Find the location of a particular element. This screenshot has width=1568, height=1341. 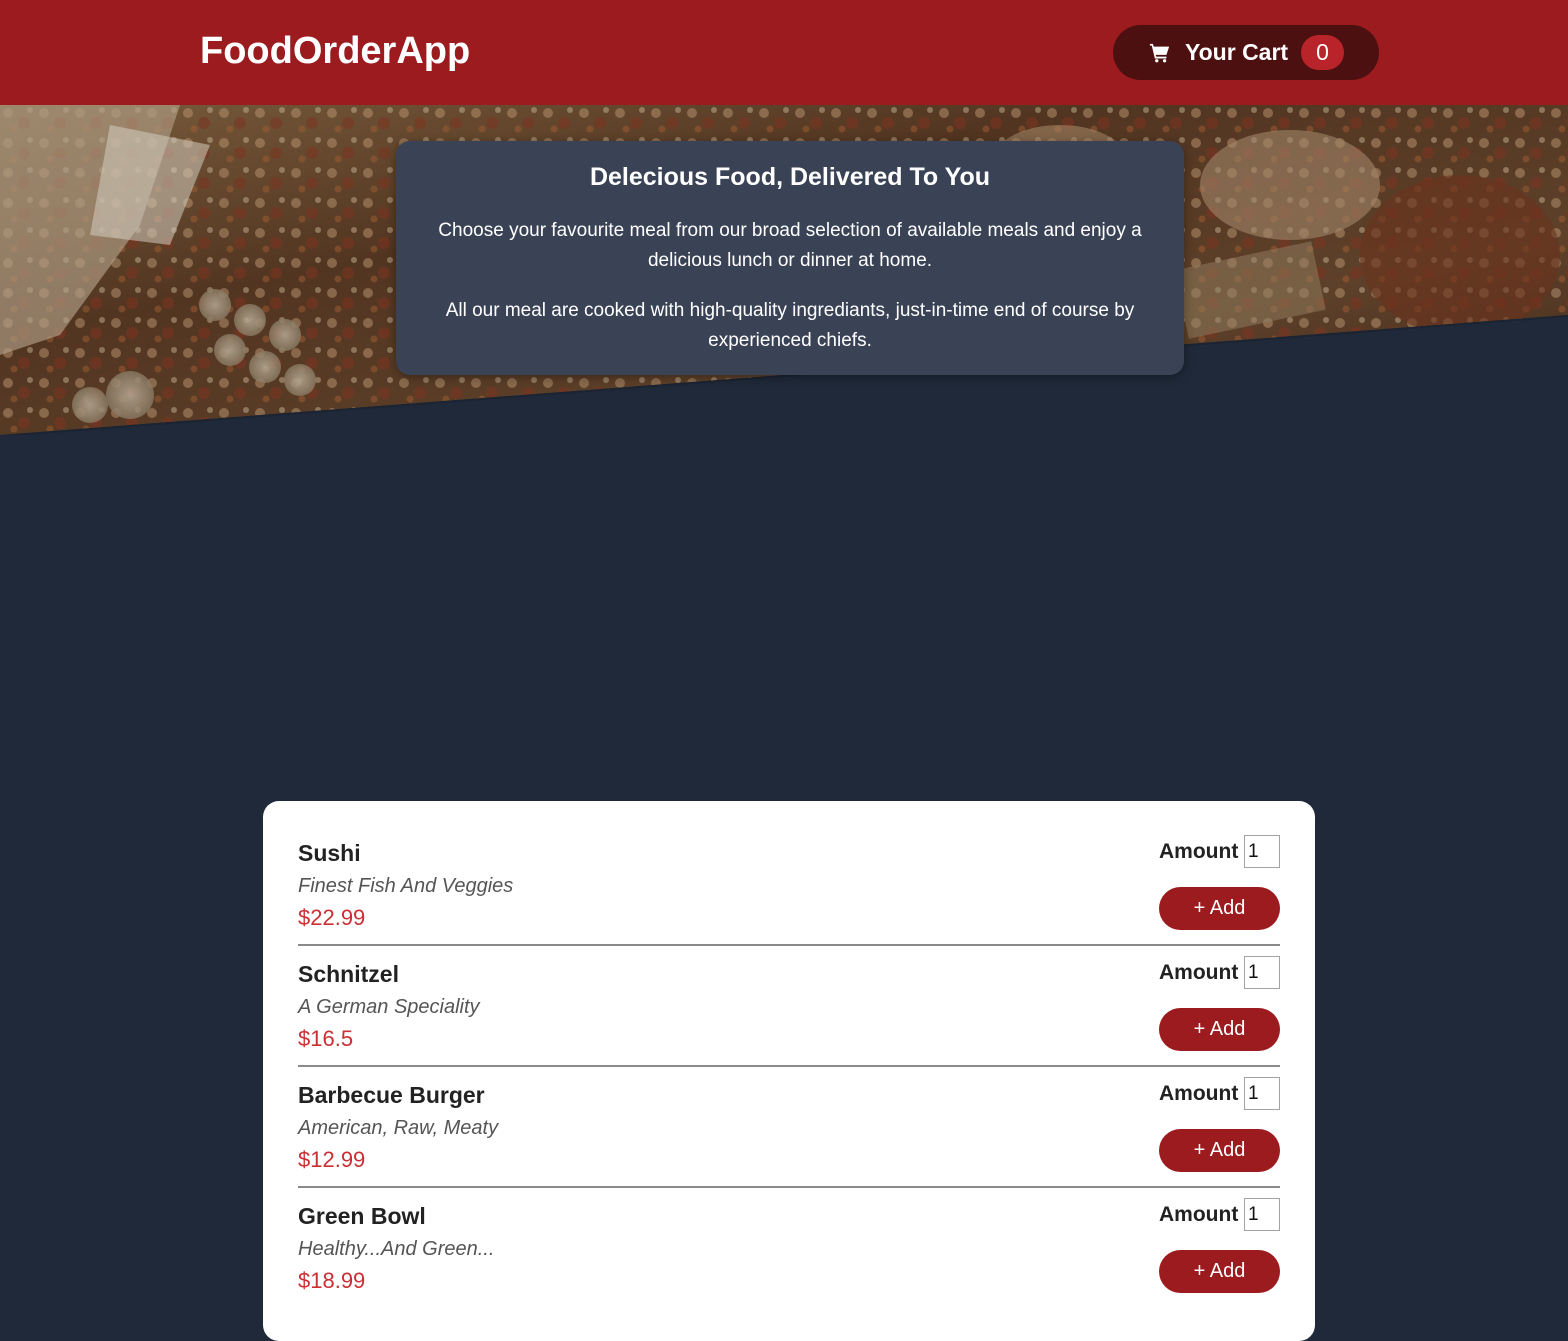

meal-name: Barbecue Burger is located at coordinates (391, 1095).